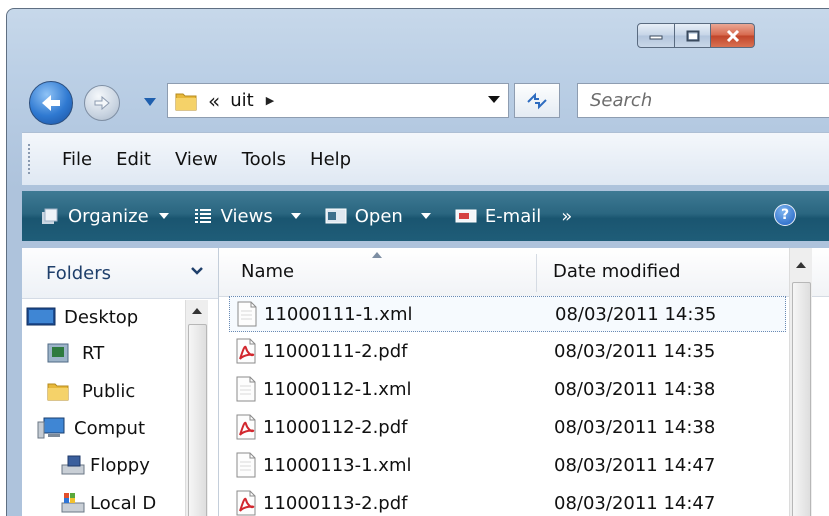 Image resolution: width=829 pixels, height=516 pixels. I want to click on search-box: Search, so click(703, 100).